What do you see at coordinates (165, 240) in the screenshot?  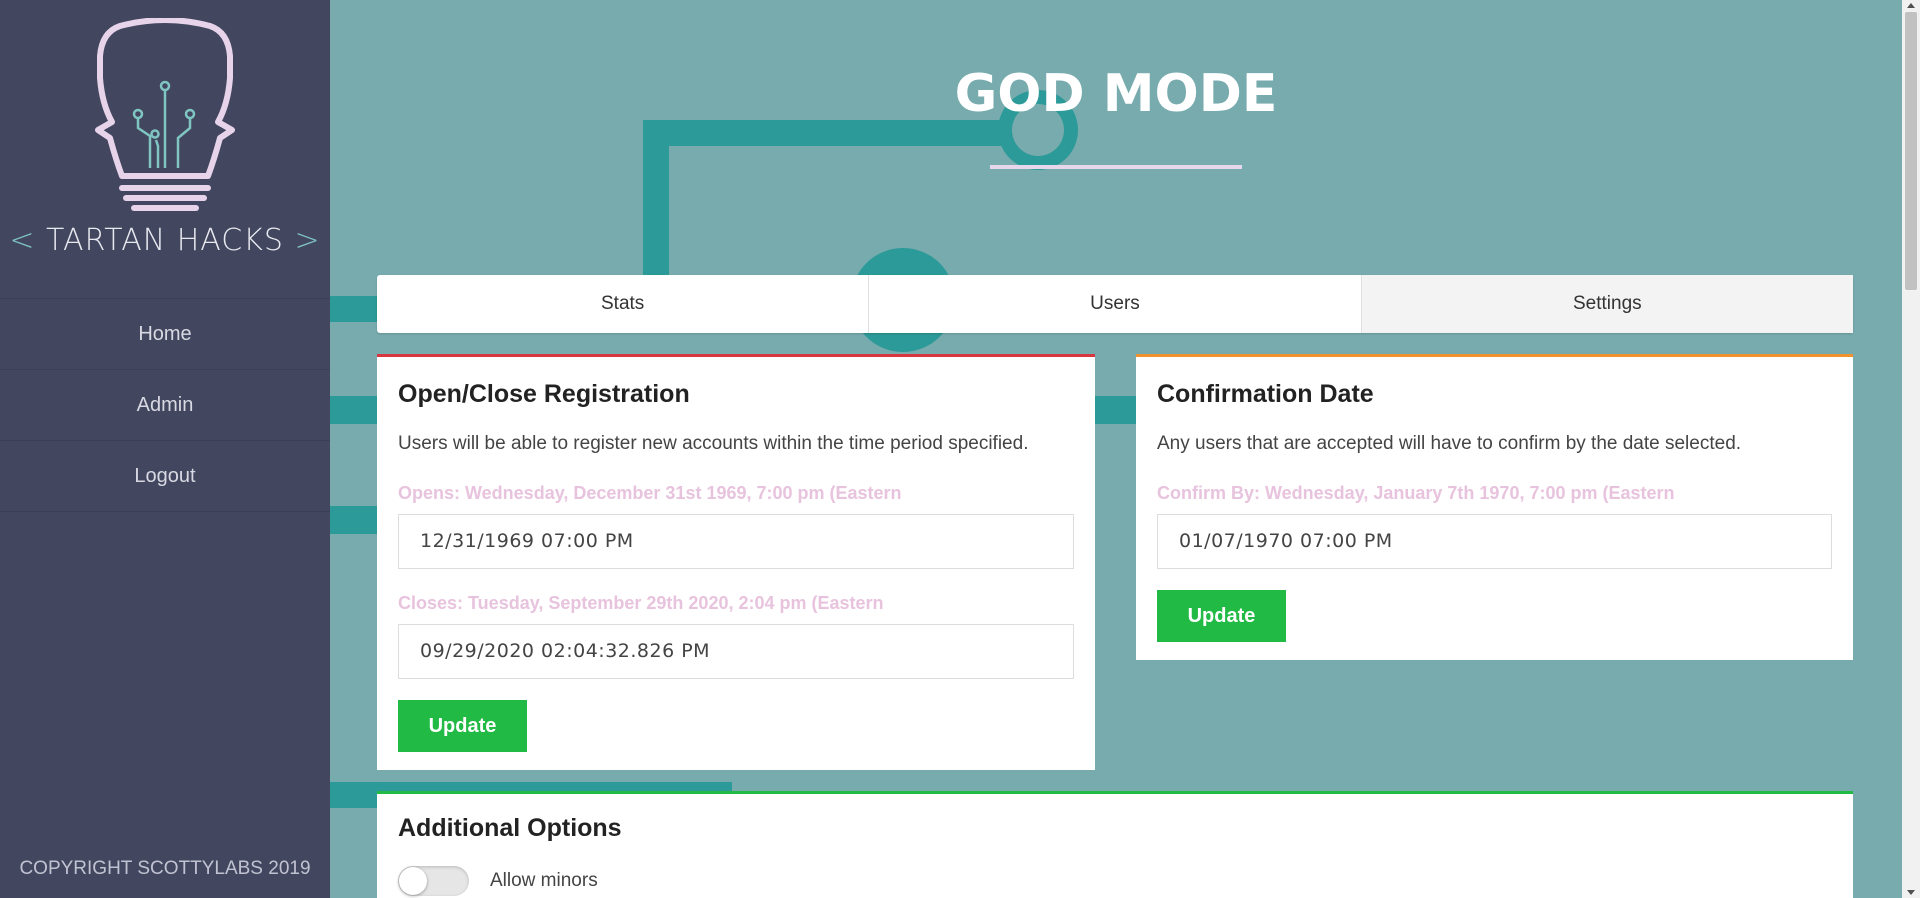 I see `logo-text: TARTAN HACKS` at bounding box center [165, 240].